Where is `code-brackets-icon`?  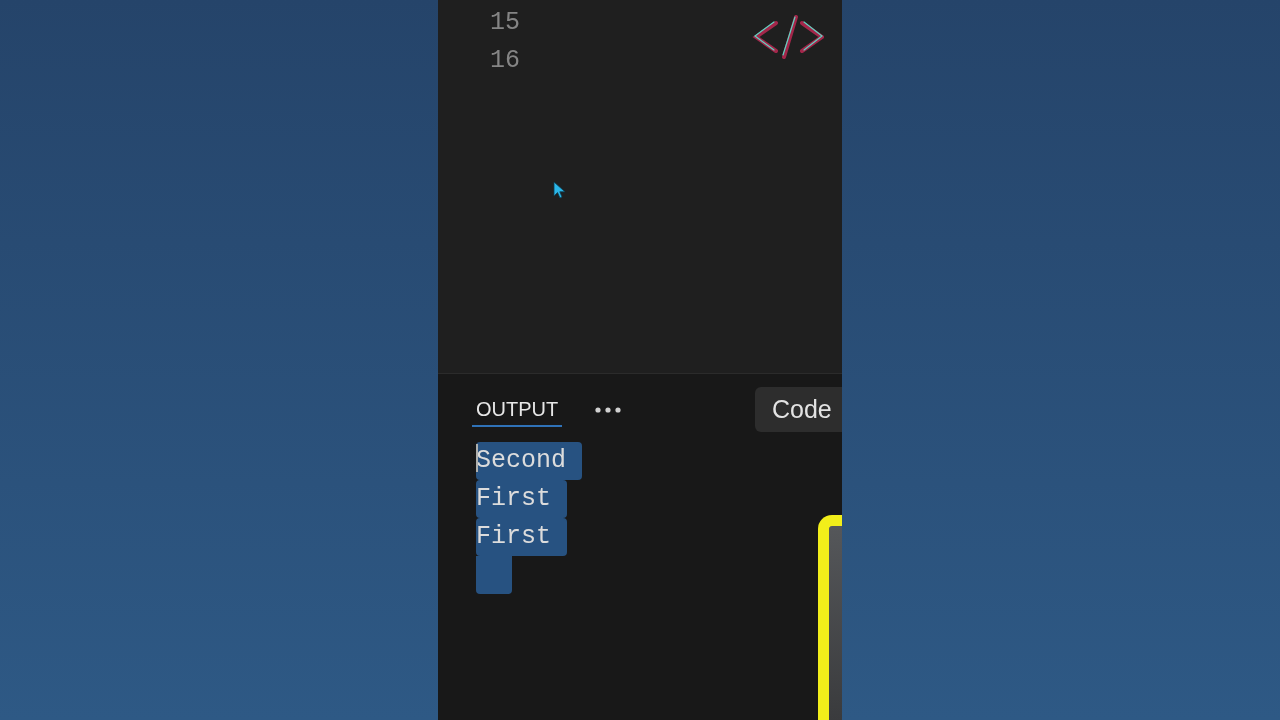
code-brackets-icon is located at coordinates (788, 37).